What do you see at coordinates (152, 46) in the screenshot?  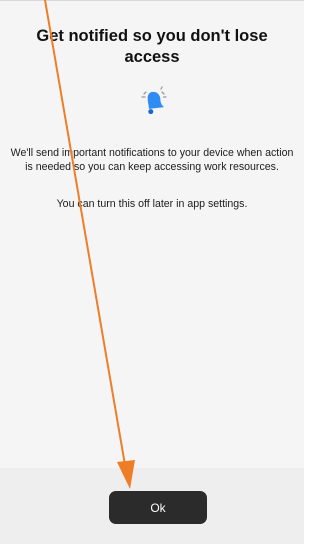 I see `page-title: Get notified so you don't lose access` at bounding box center [152, 46].